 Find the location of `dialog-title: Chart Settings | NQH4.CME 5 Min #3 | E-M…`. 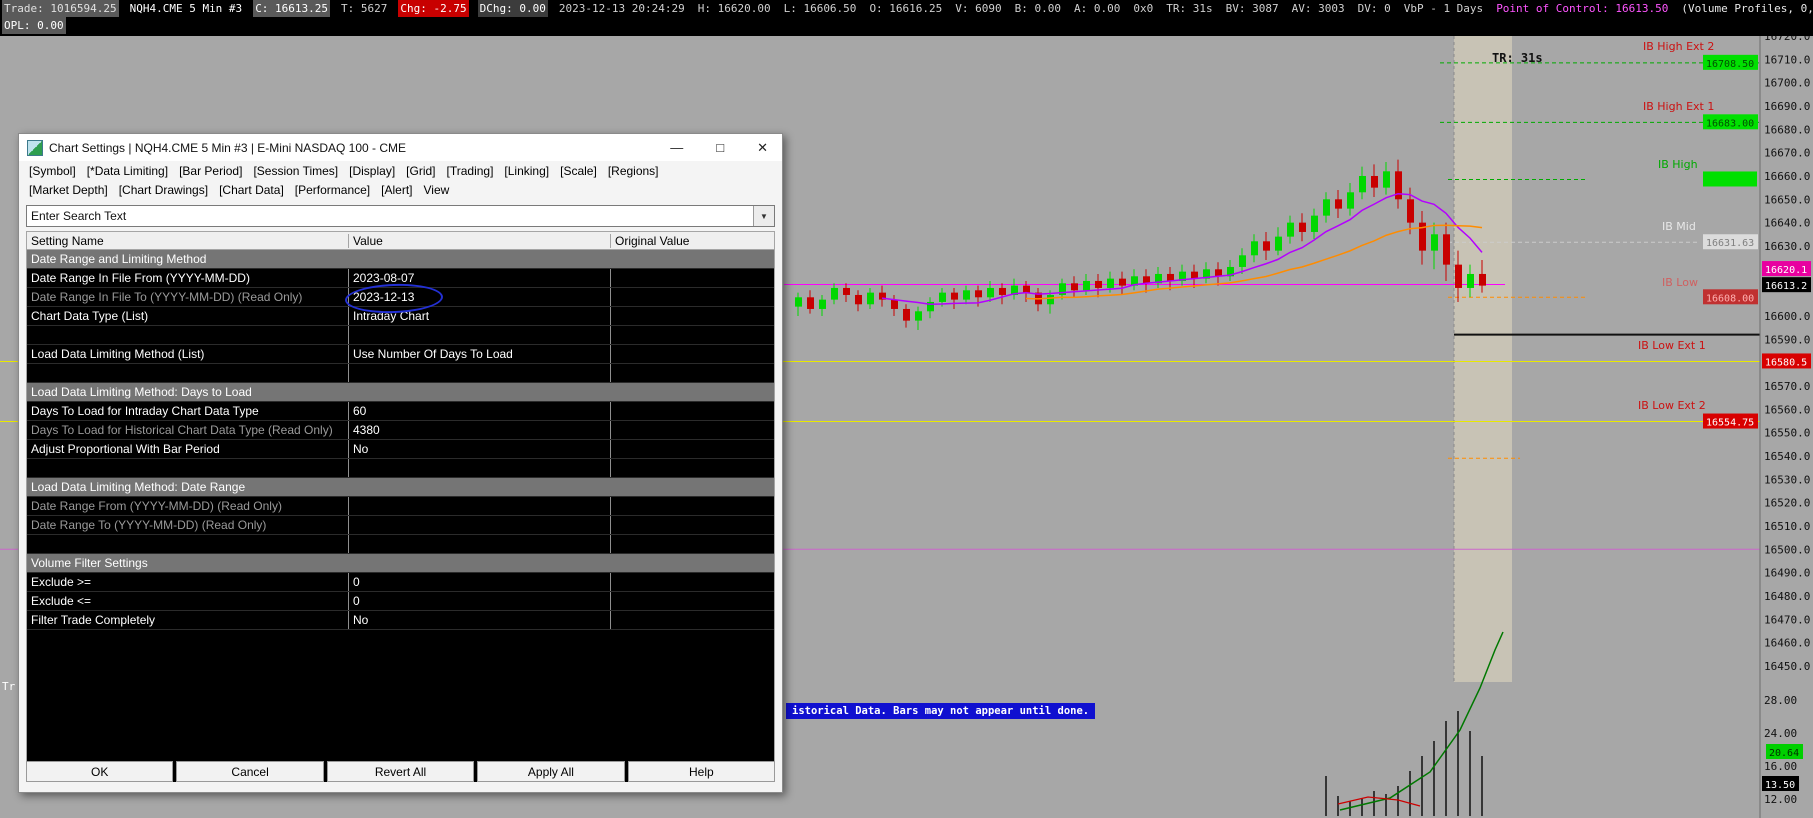

dialog-title: Chart Settings | NQH4.CME 5 Min #3 | E-M… is located at coordinates (228, 147).